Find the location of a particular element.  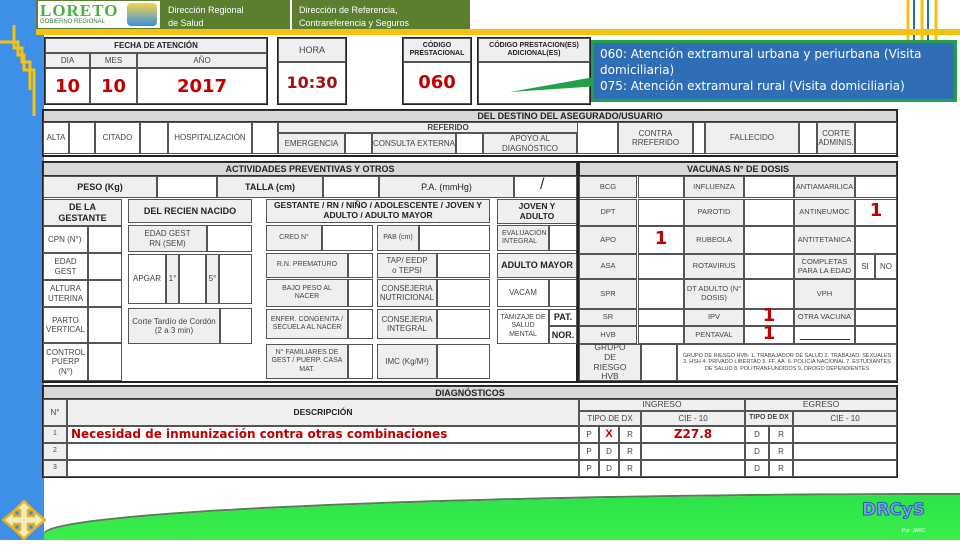

pab-field is located at coordinates (454, 238).